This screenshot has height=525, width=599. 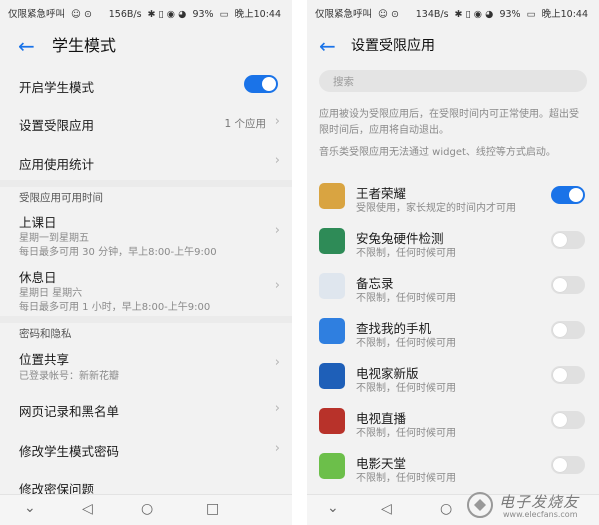 I want to click on app-row: 查找我的手机 不限制，任何时候可用, so click(x=453, y=334).